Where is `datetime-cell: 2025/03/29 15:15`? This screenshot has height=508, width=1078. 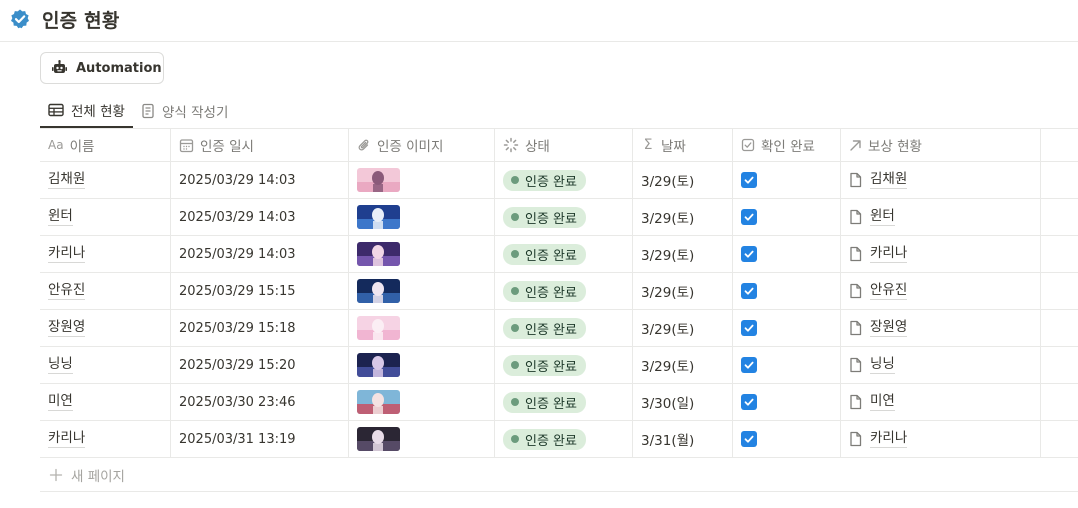
datetime-cell: 2025/03/29 15:15 is located at coordinates (260, 291).